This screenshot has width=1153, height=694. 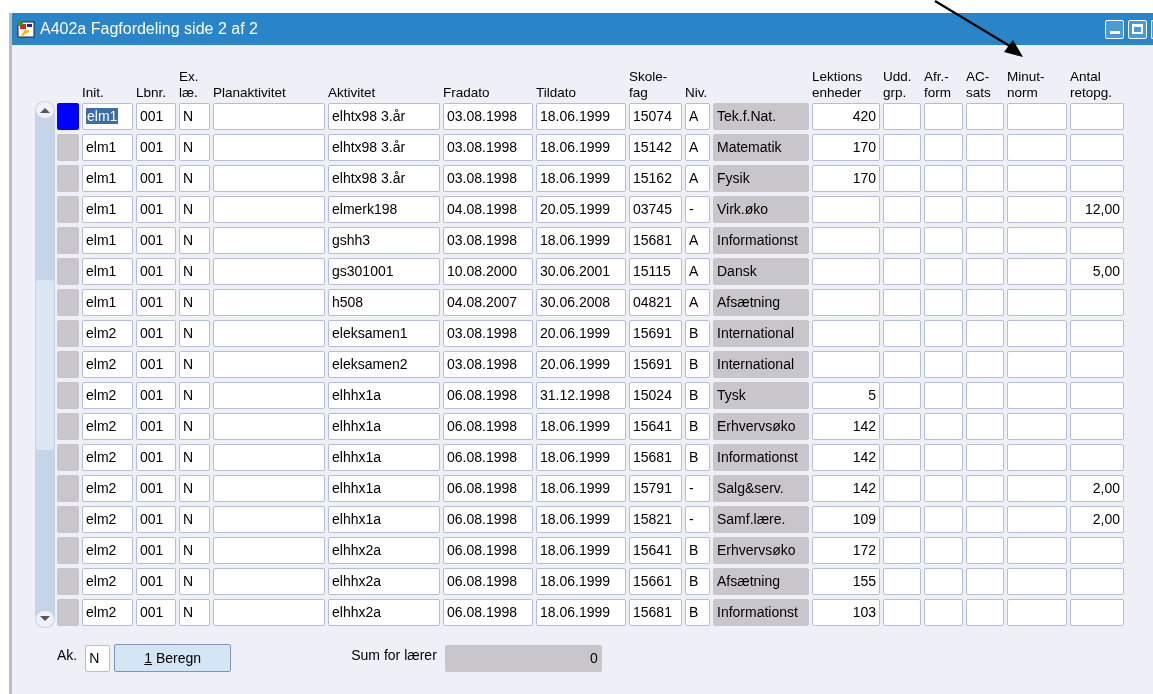 What do you see at coordinates (98, 658) in the screenshot?
I see `ak-field: N` at bounding box center [98, 658].